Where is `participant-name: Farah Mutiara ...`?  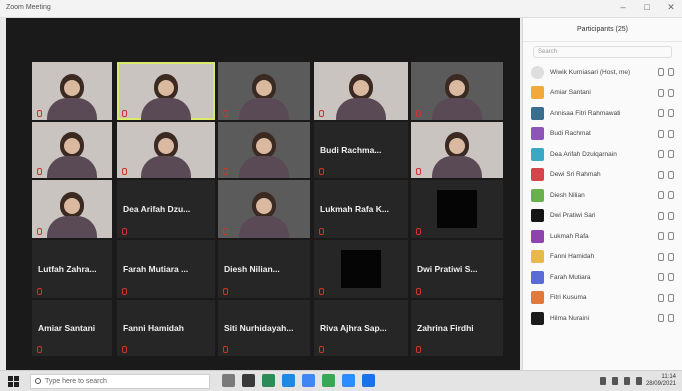
participant-name: Farah Mutiara ... is located at coordinates (156, 269).